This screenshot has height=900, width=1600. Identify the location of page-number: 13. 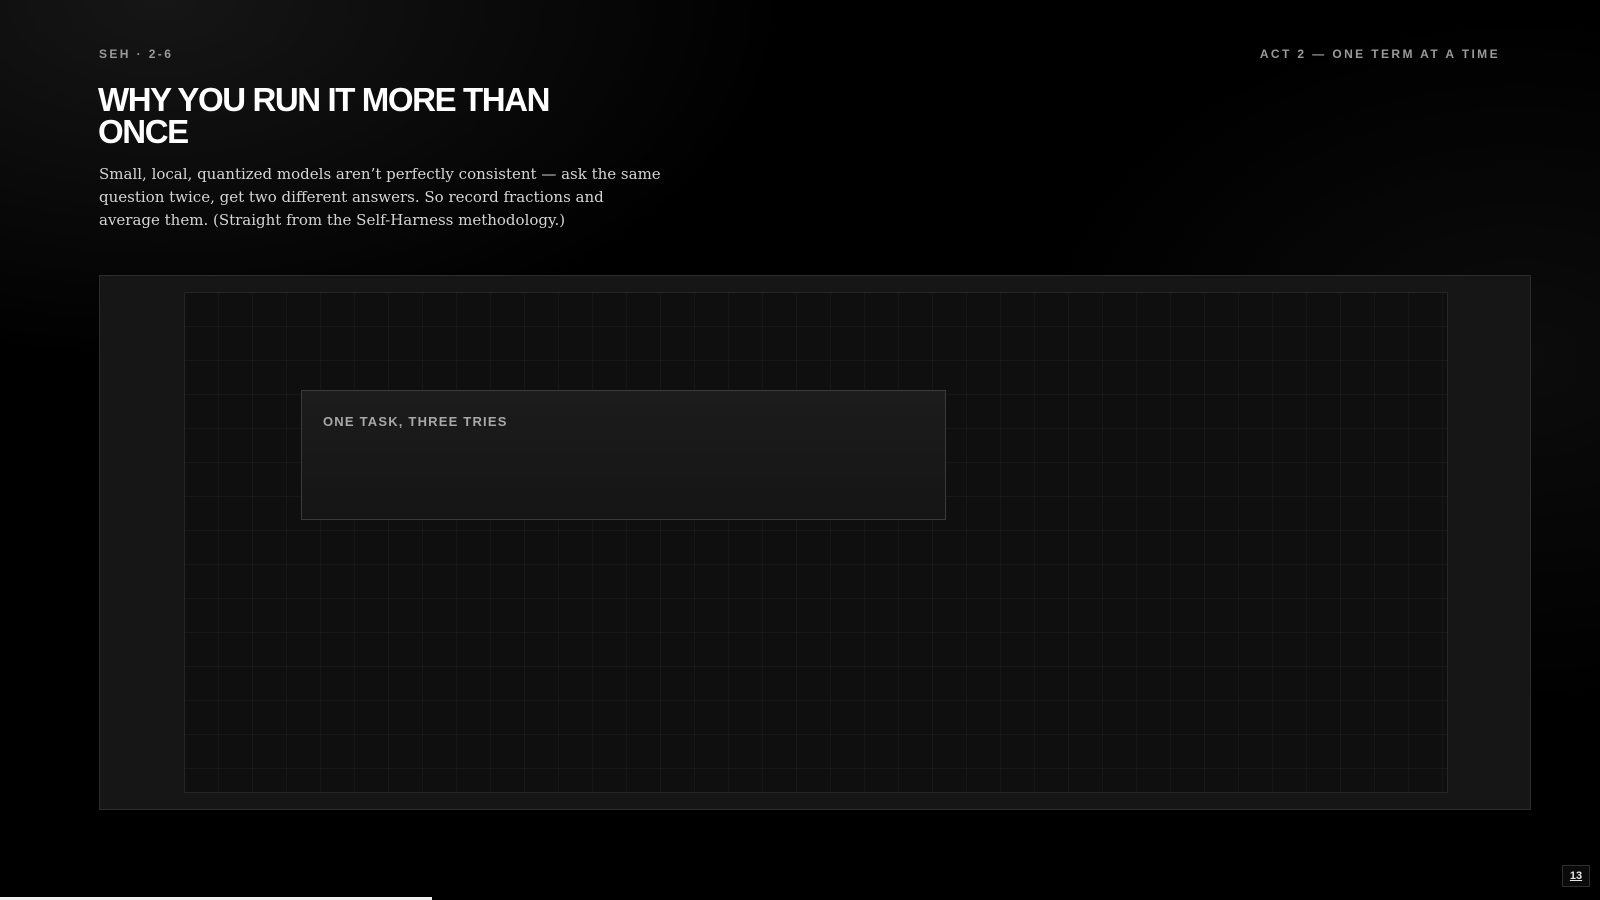
(1576, 876).